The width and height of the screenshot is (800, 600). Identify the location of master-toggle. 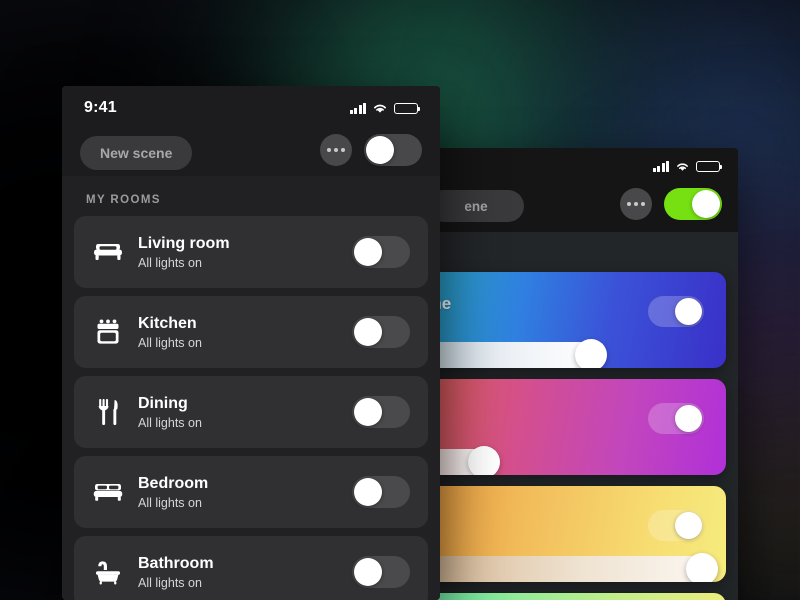
(393, 150).